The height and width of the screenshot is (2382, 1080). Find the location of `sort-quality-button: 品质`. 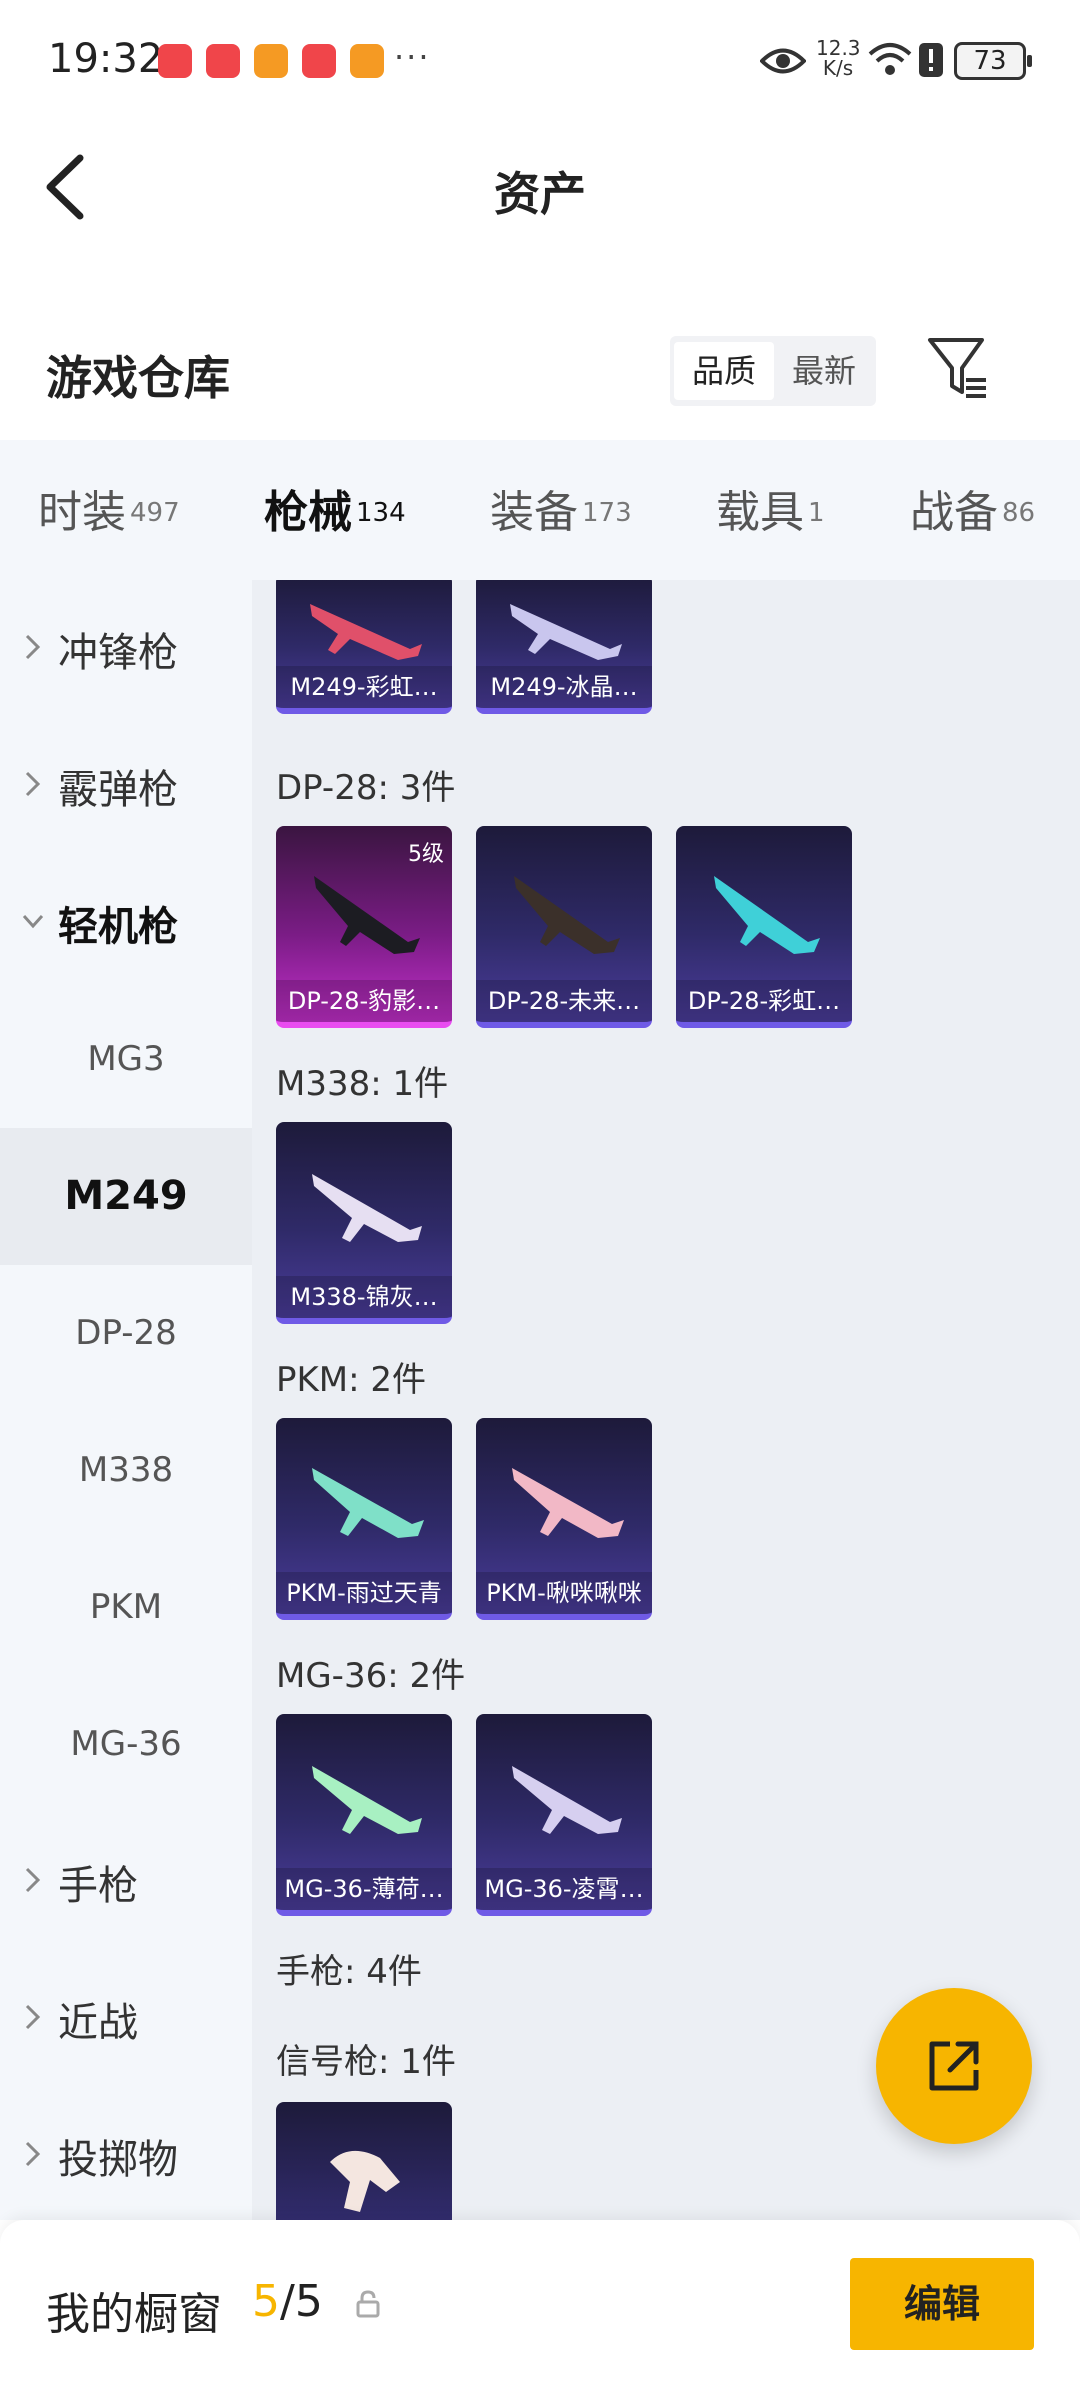

sort-quality-button: 品质 is located at coordinates (724, 371).